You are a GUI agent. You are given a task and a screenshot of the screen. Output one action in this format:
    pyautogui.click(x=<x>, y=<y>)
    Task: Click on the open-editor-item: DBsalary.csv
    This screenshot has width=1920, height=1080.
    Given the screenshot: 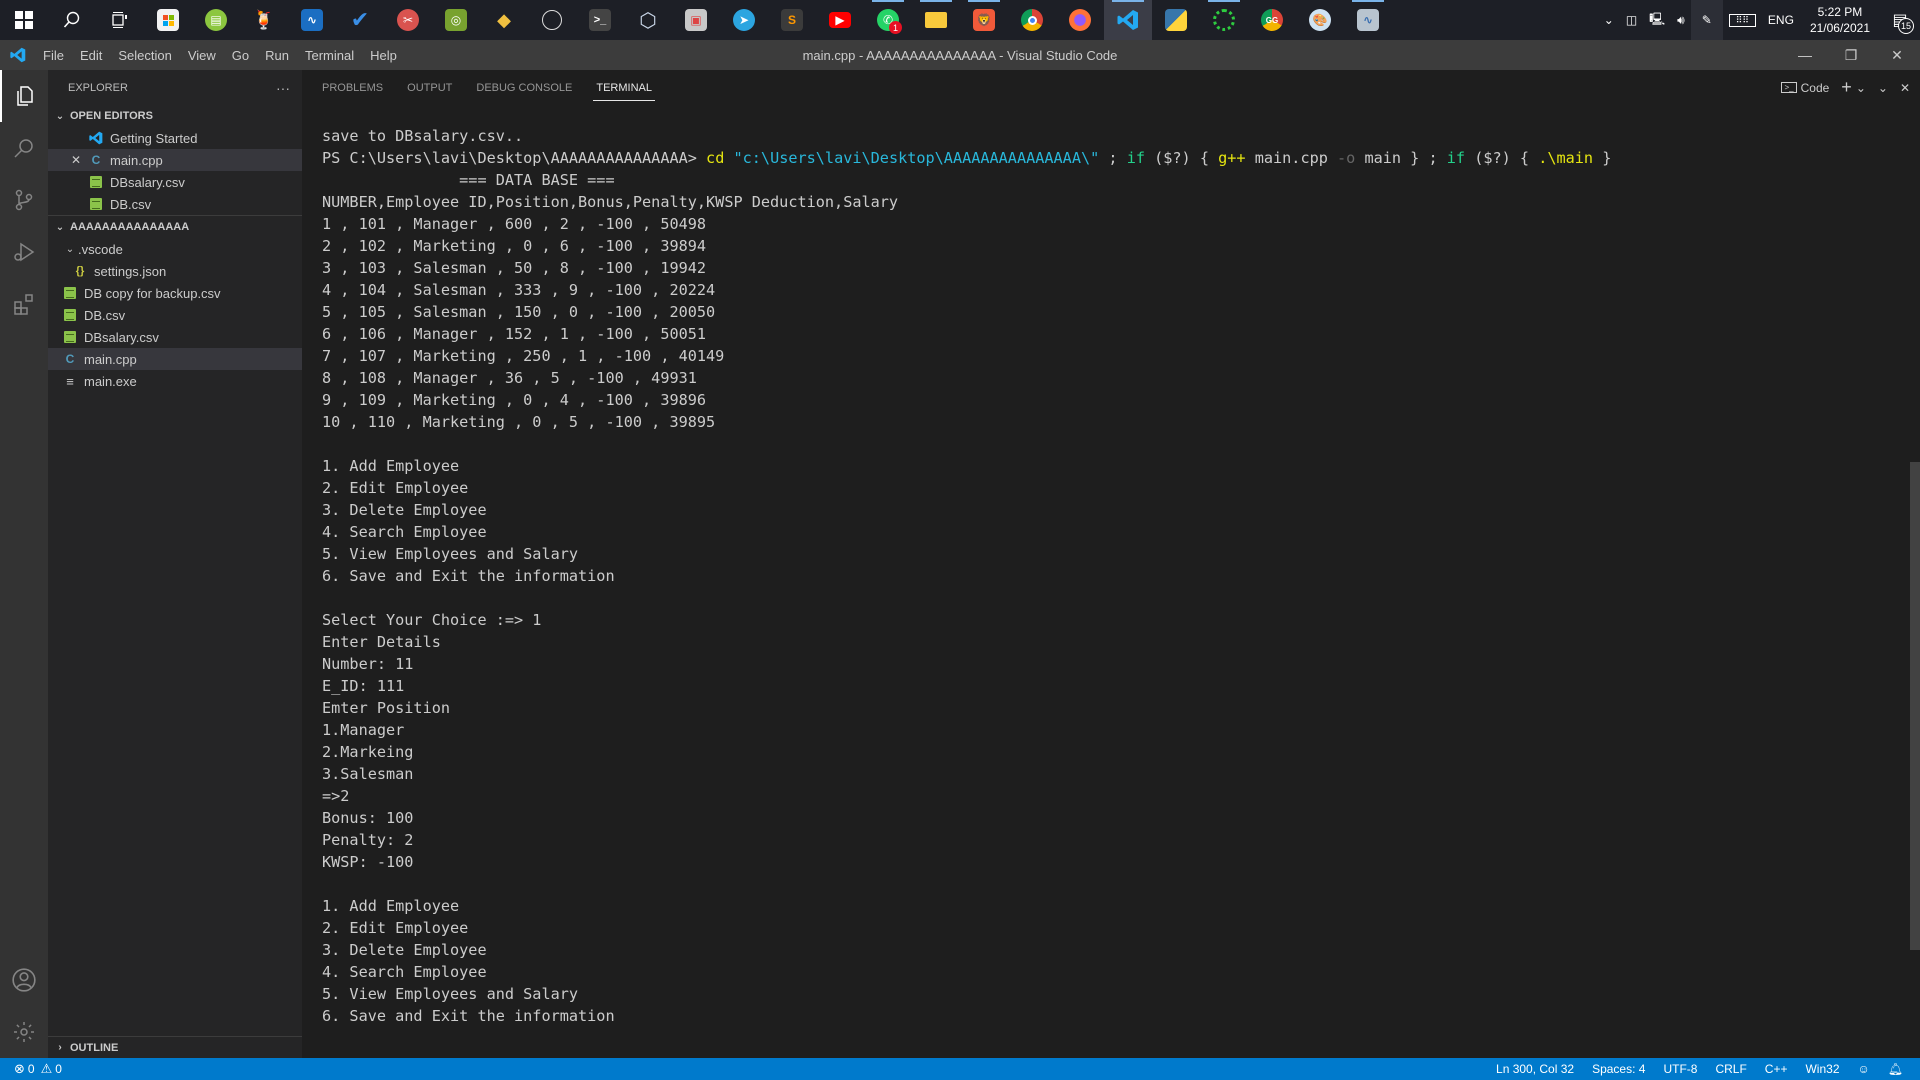 What is the action you would take?
    pyautogui.click(x=175, y=182)
    